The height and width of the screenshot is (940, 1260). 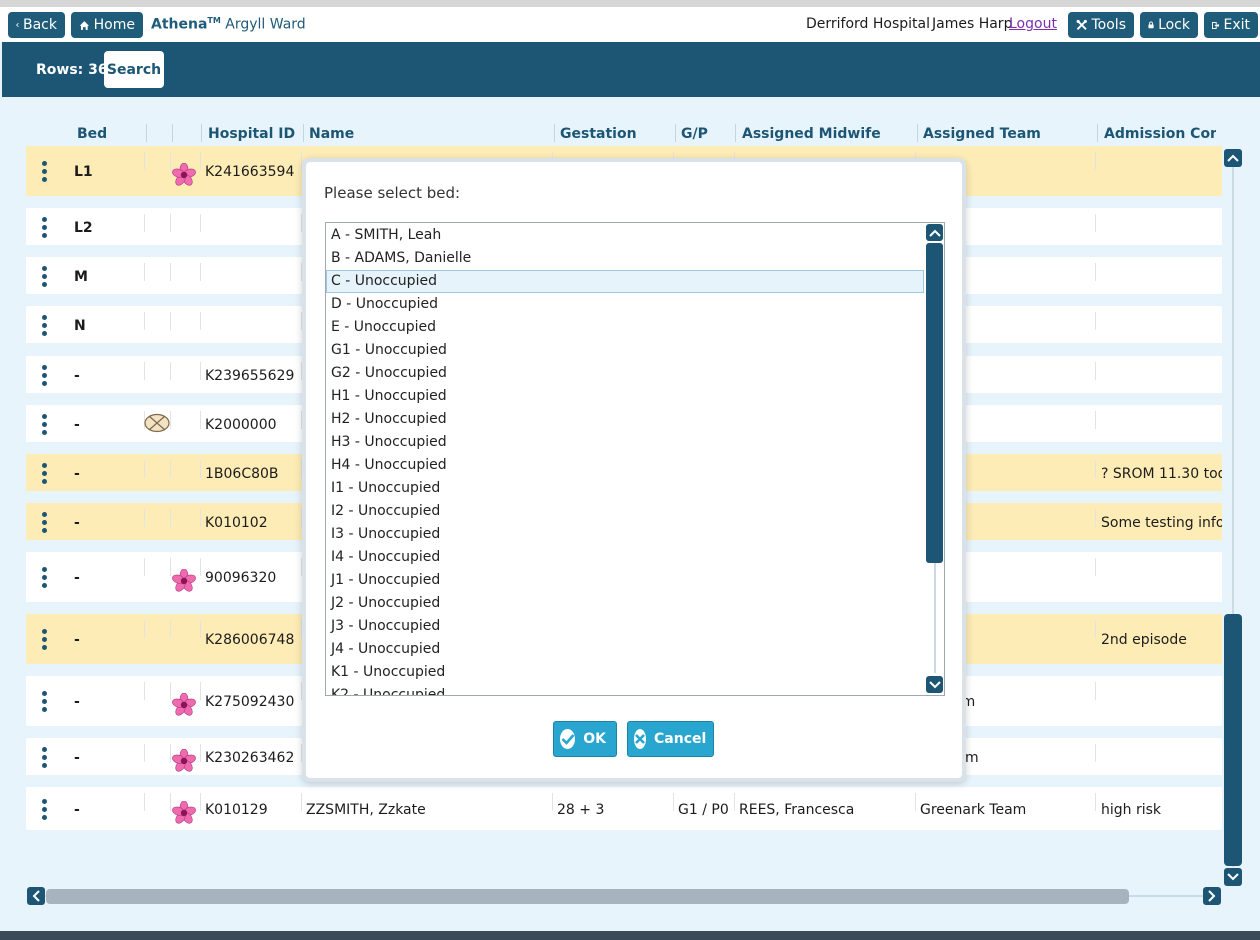 What do you see at coordinates (680, 739) in the screenshot?
I see `cancel-label: Cancel` at bounding box center [680, 739].